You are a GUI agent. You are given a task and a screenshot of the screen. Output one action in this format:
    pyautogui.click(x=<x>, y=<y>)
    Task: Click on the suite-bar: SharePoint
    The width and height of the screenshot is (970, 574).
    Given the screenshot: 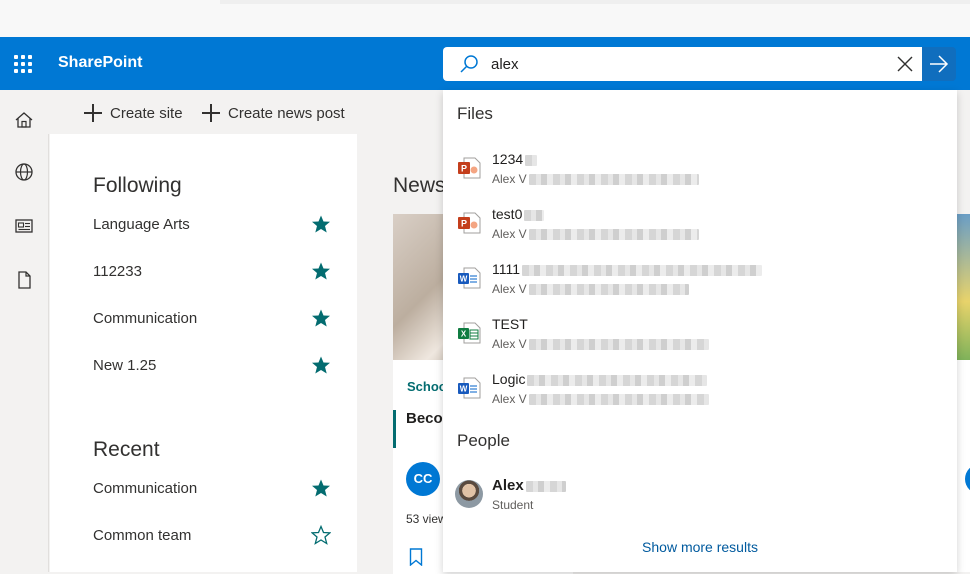 What is the action you would take?
    pyautogui.click(x=485, y=63)
    